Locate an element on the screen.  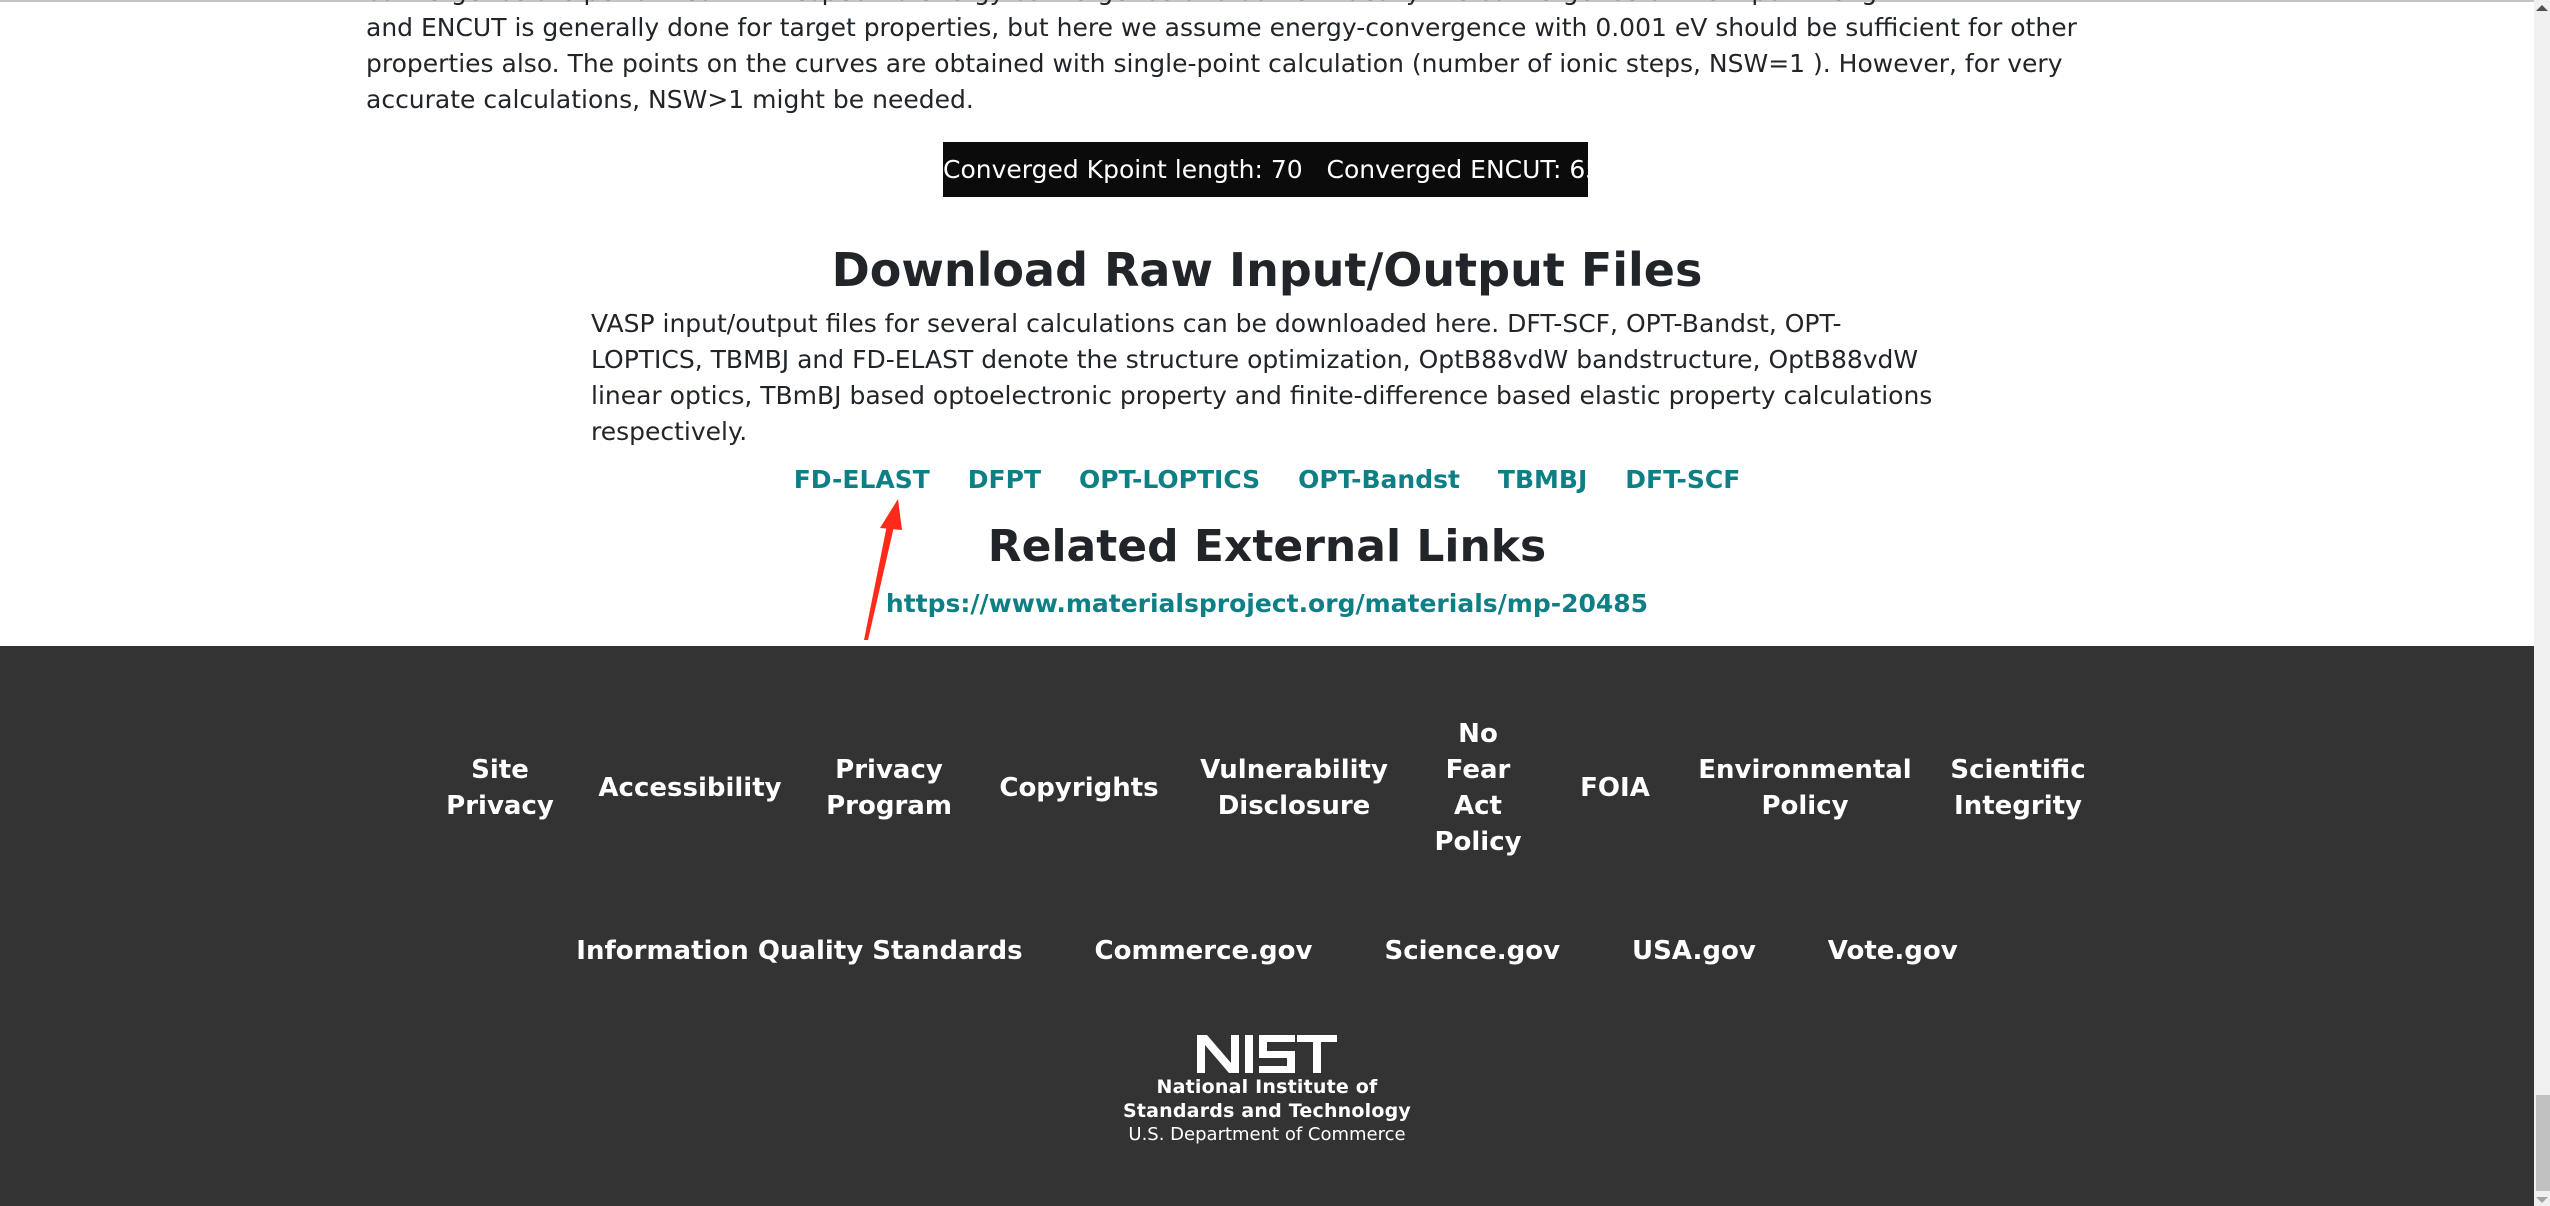
footer-link-privacy-program: Privacy Program is located at coordinates (889, 788).